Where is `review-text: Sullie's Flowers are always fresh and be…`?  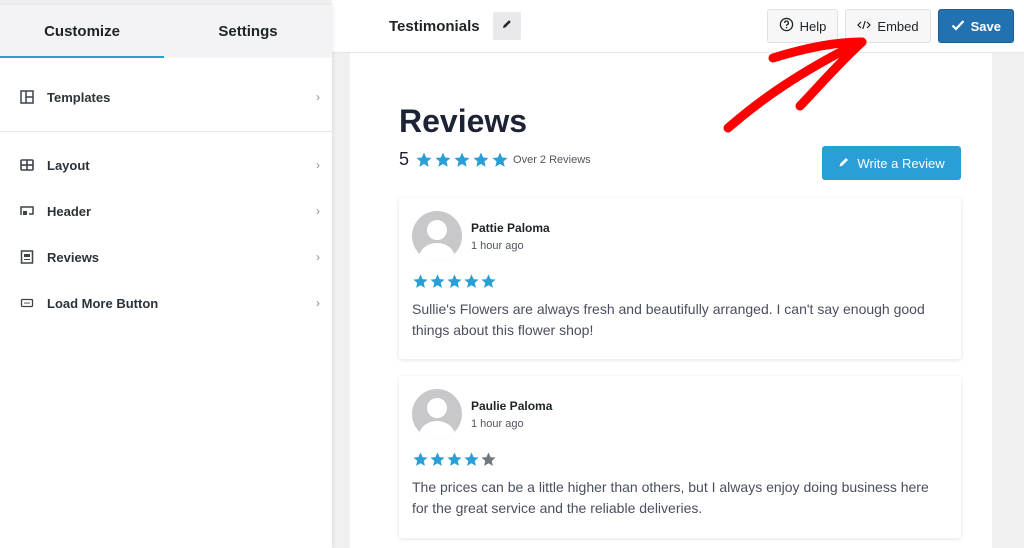
review-text: Sullie's Flowers are always fresh and be… is located at coordinates (668, 319).